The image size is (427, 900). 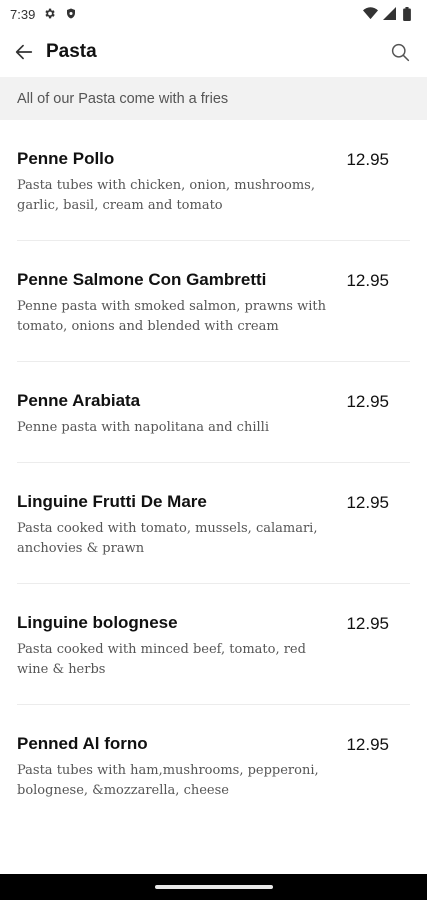 What do you see at coordinates (72, 14) in the screenshot?
I see `shield-icon` at bounding box center [72, 14].